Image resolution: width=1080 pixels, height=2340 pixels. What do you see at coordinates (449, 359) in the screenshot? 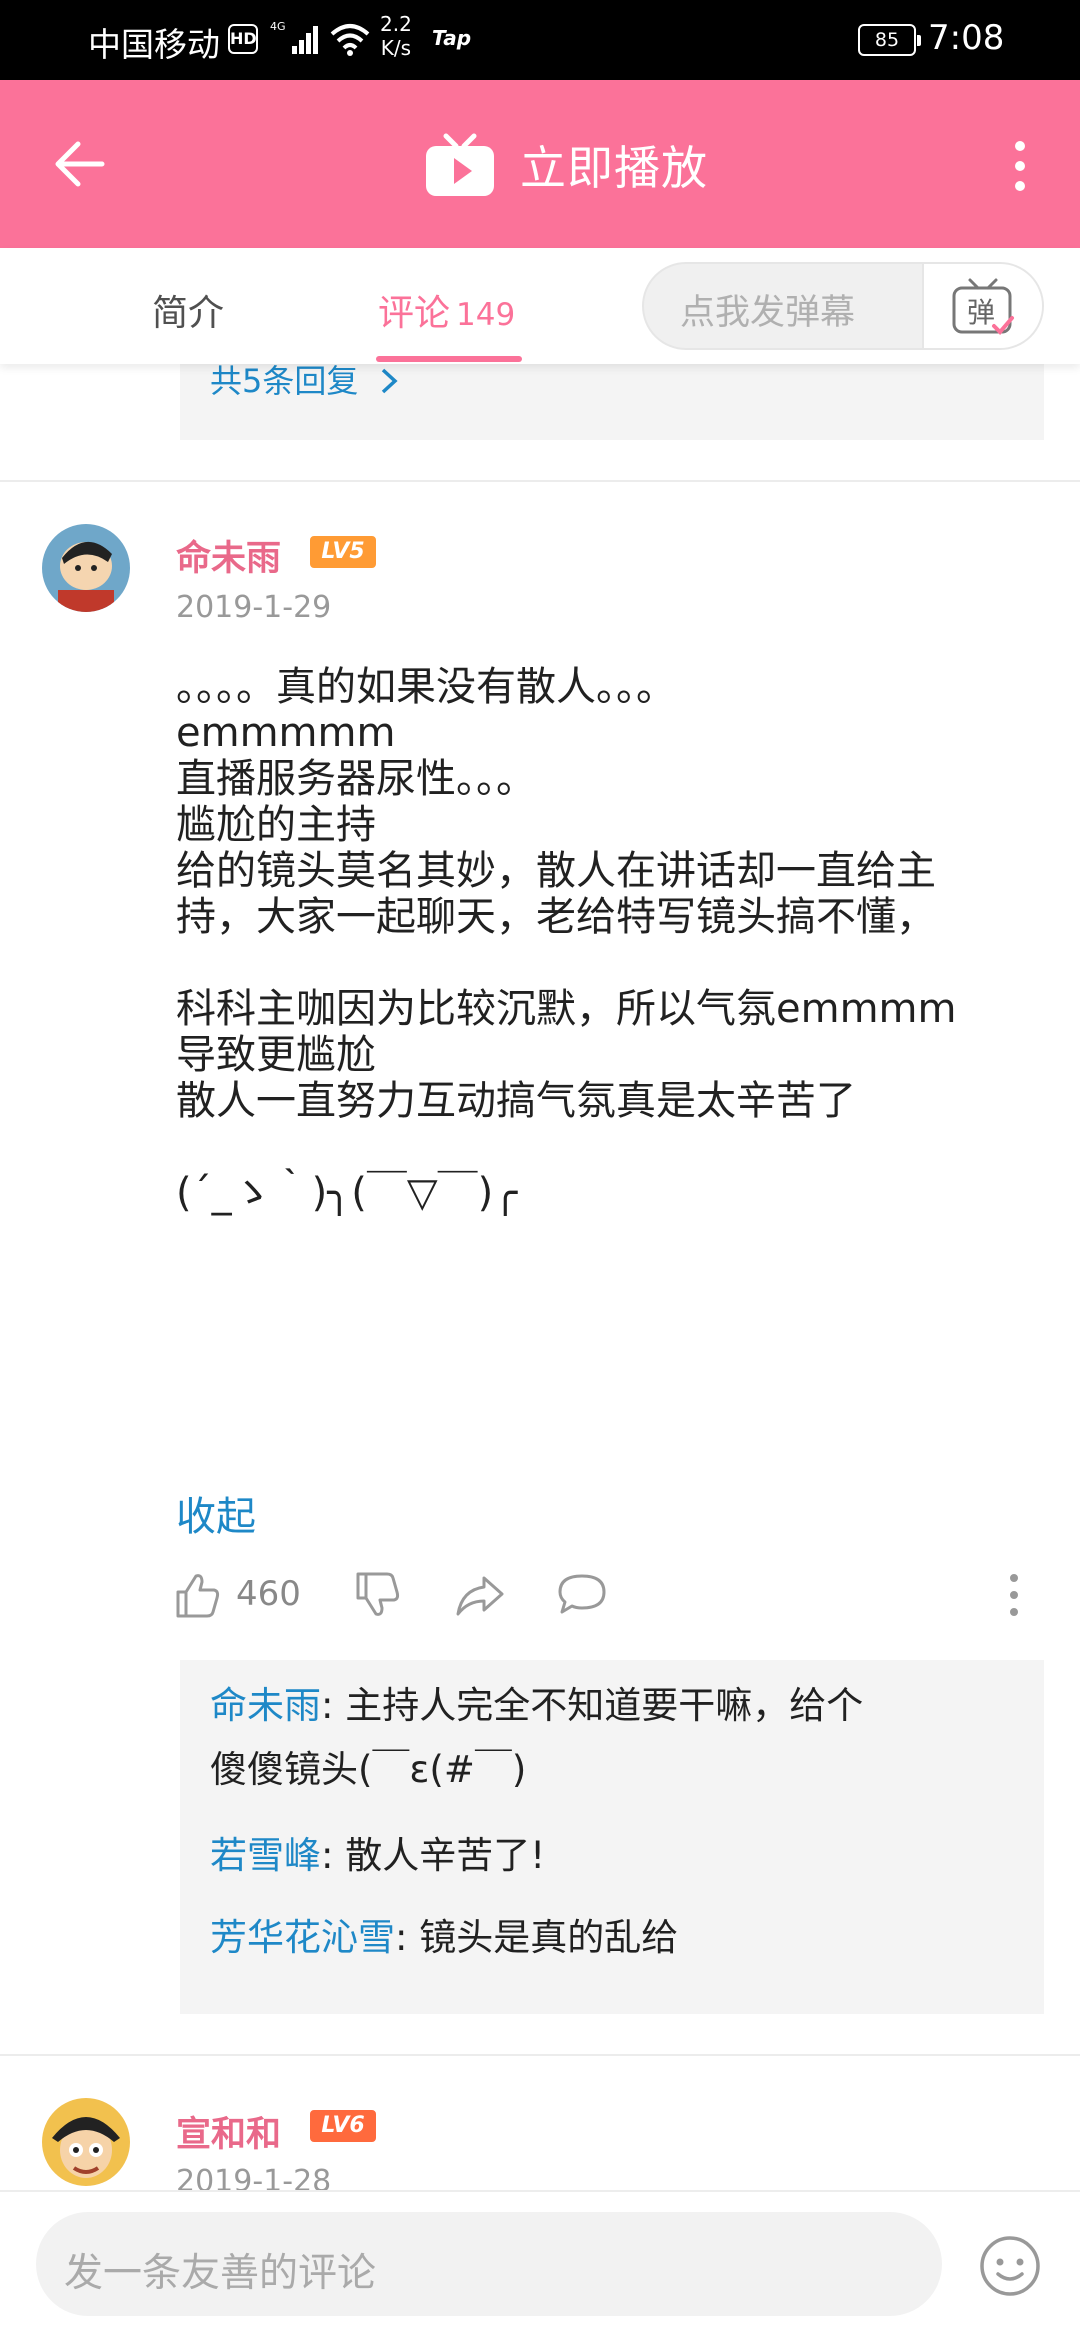
I see `active-tab-indicator` at bounding box center [449, 359].